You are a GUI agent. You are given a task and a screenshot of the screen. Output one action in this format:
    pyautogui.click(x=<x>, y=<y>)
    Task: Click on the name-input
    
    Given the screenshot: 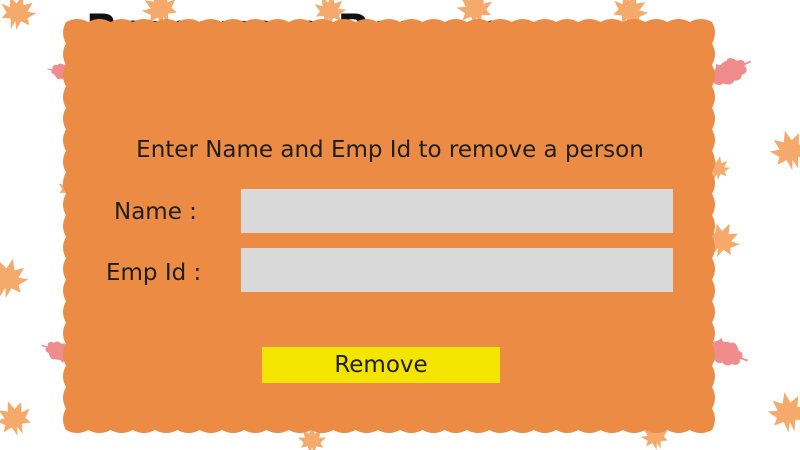 What is the action you would take?
    pyautogui.click(x=457, y=211)
    